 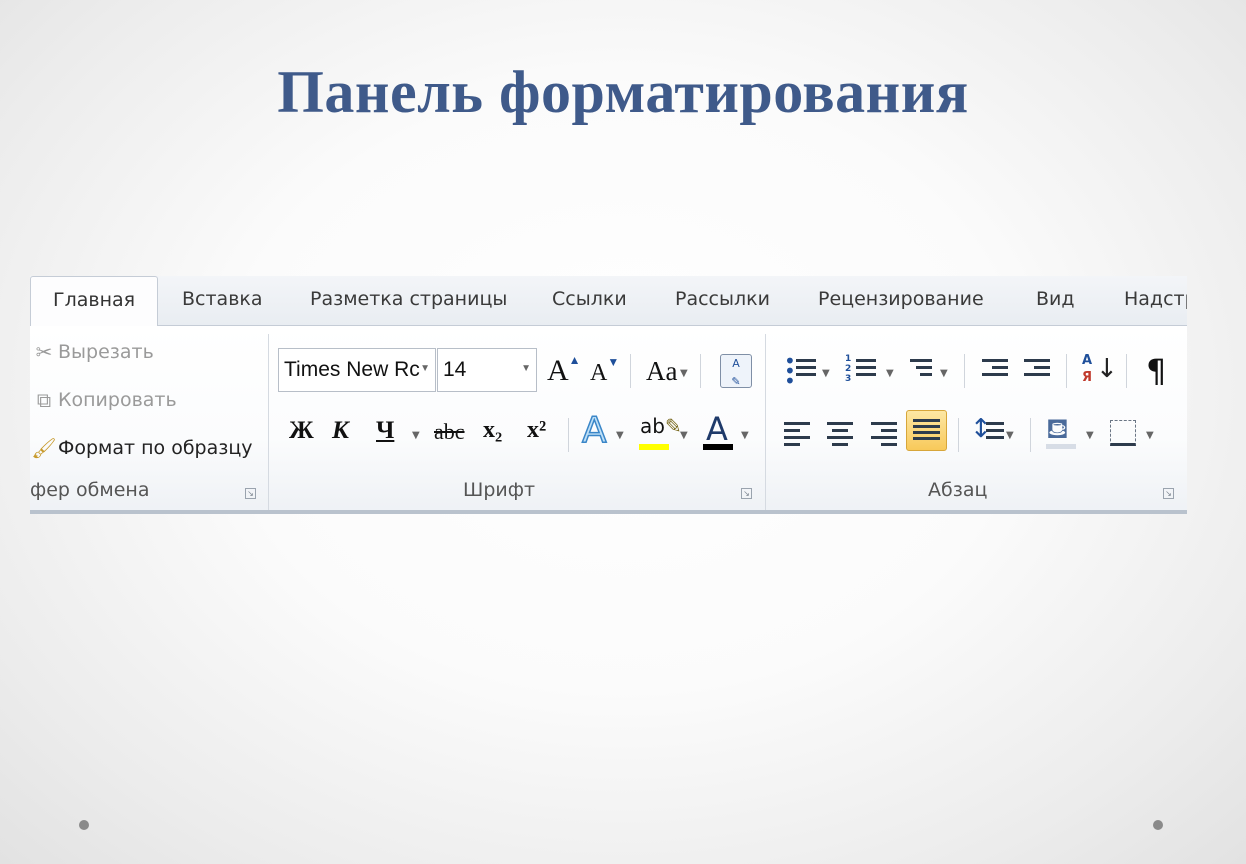 What do you see at coordinates (623, 92) in the screenshot?
I see `slide-title: Панель форматирования` at bounding box center [623, 92].